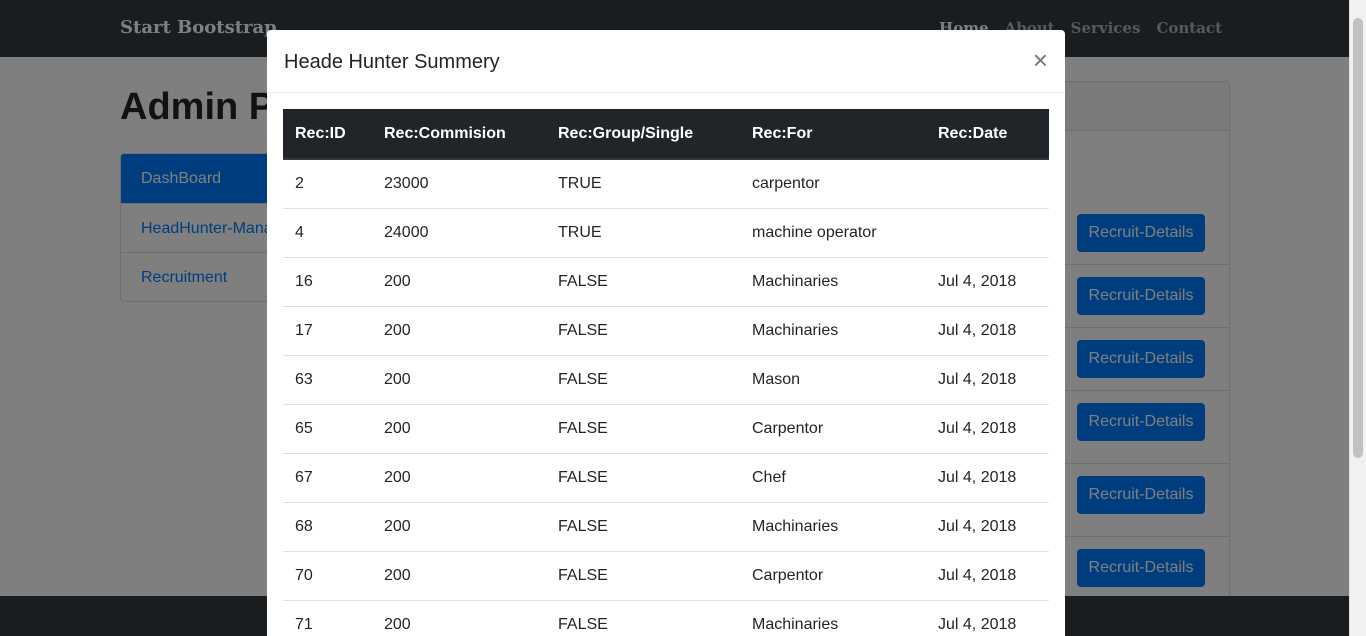  I want to click on table-row: 63 200 FALSE Mason Jul 4, 2018, so click(666, 379).